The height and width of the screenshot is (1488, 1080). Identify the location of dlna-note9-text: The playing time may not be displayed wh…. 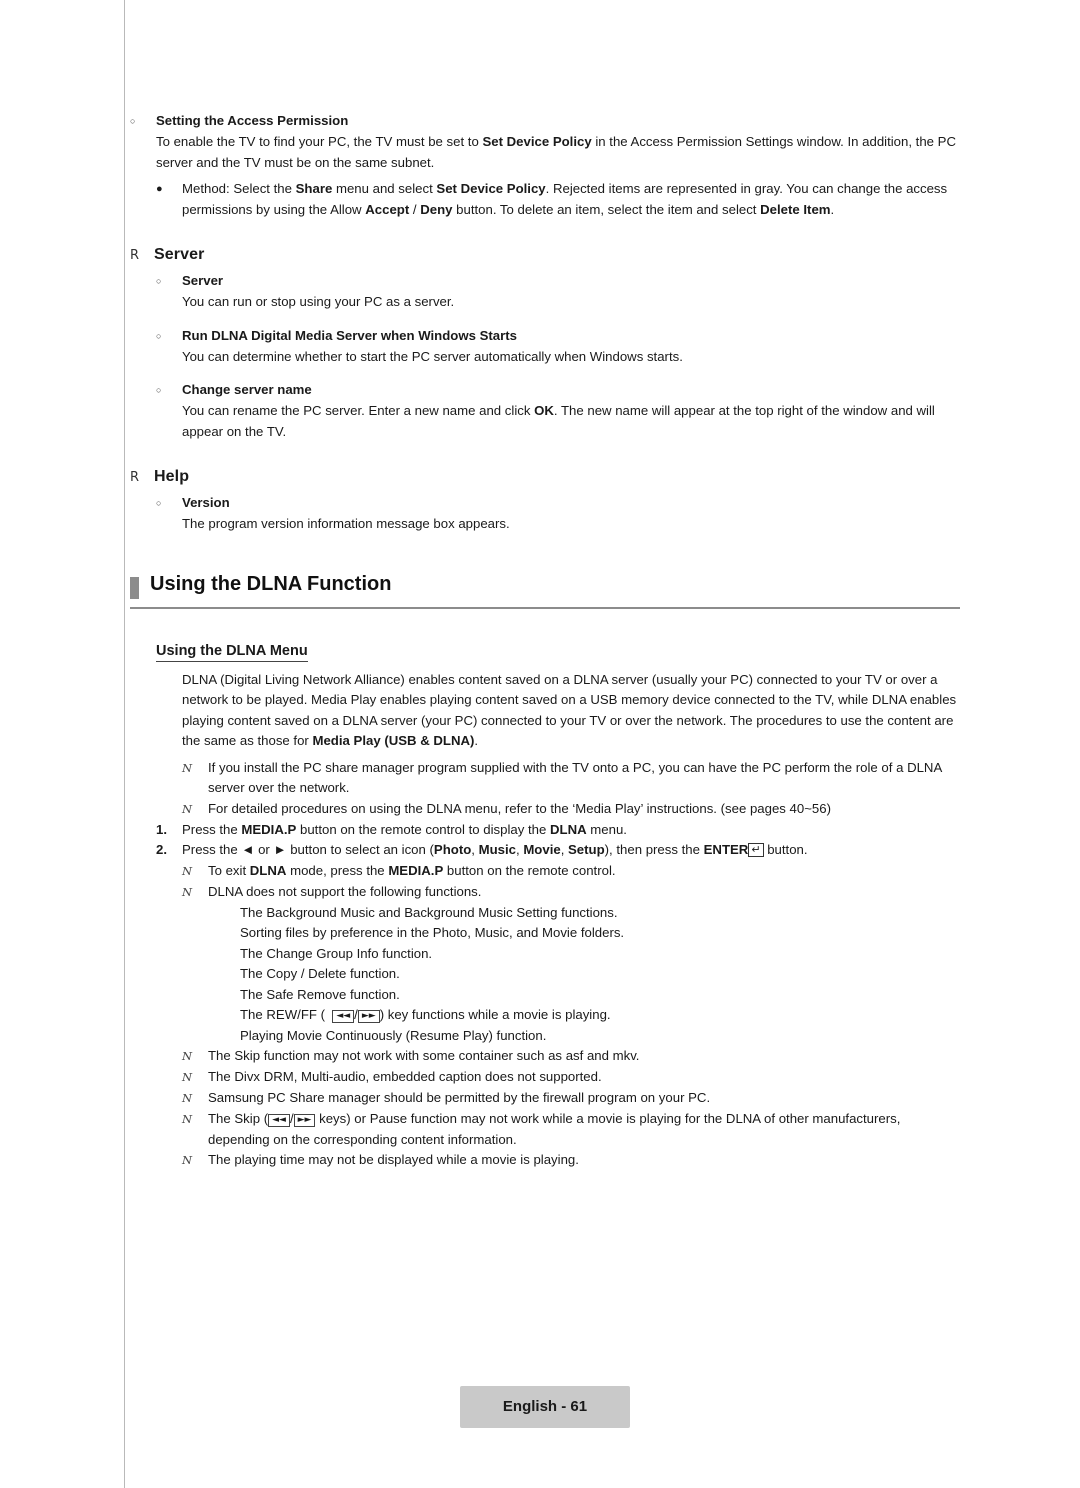
(393, 1159).